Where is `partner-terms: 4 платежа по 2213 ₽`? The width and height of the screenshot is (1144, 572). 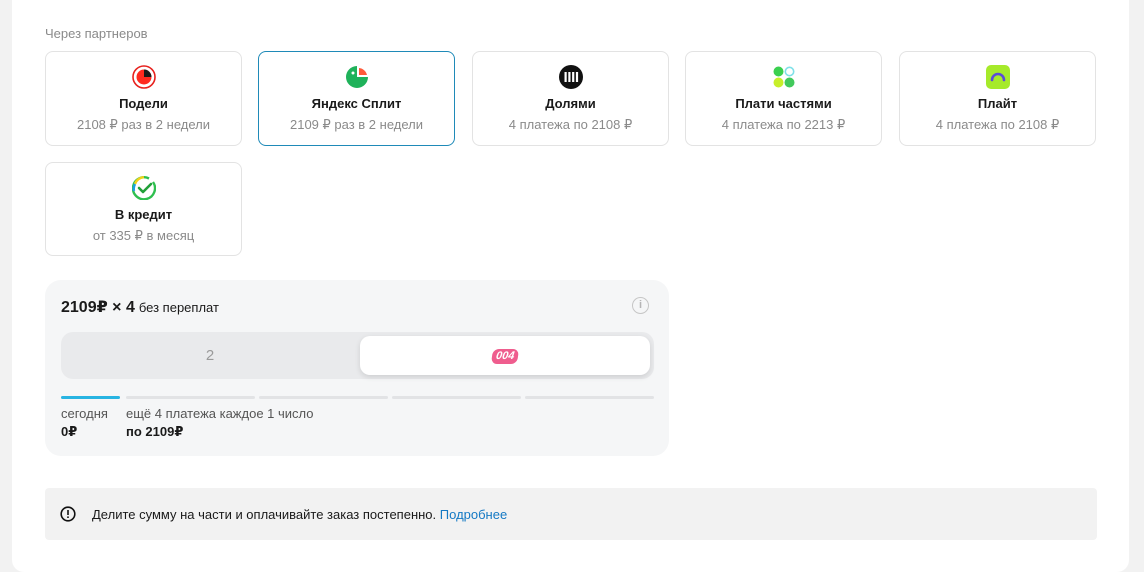
partner-terms: 4 платежа по 2213 ₽ is located at coordinates (783, 124).